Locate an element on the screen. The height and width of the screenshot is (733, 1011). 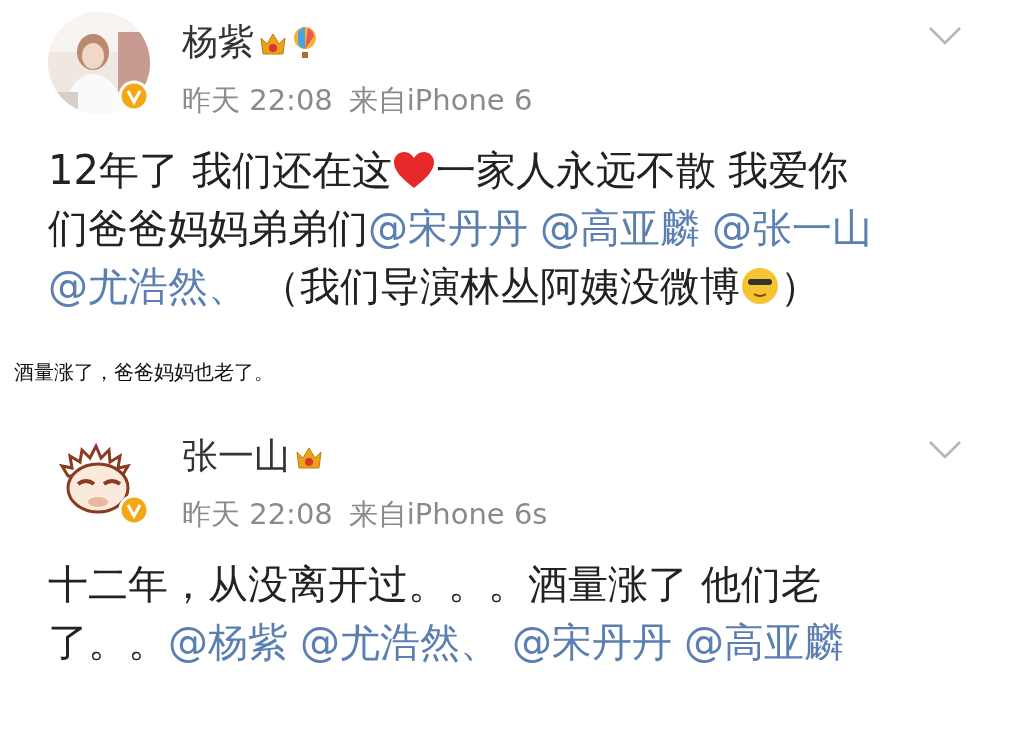
post-text: 十二年，从没离开过。。。酒量涨了 他们老 is located at coordinates (435, 584).